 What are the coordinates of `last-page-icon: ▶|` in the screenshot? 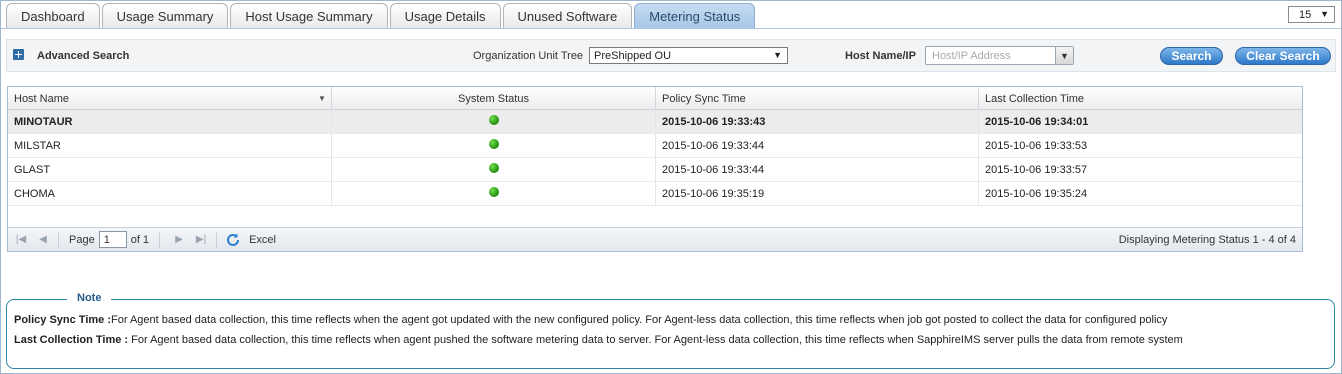 It's located at (201, 240).